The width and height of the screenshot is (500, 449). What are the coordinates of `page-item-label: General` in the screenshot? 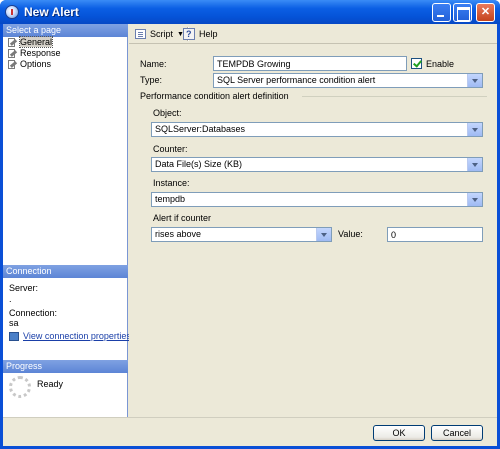 It's located at (36, 42).